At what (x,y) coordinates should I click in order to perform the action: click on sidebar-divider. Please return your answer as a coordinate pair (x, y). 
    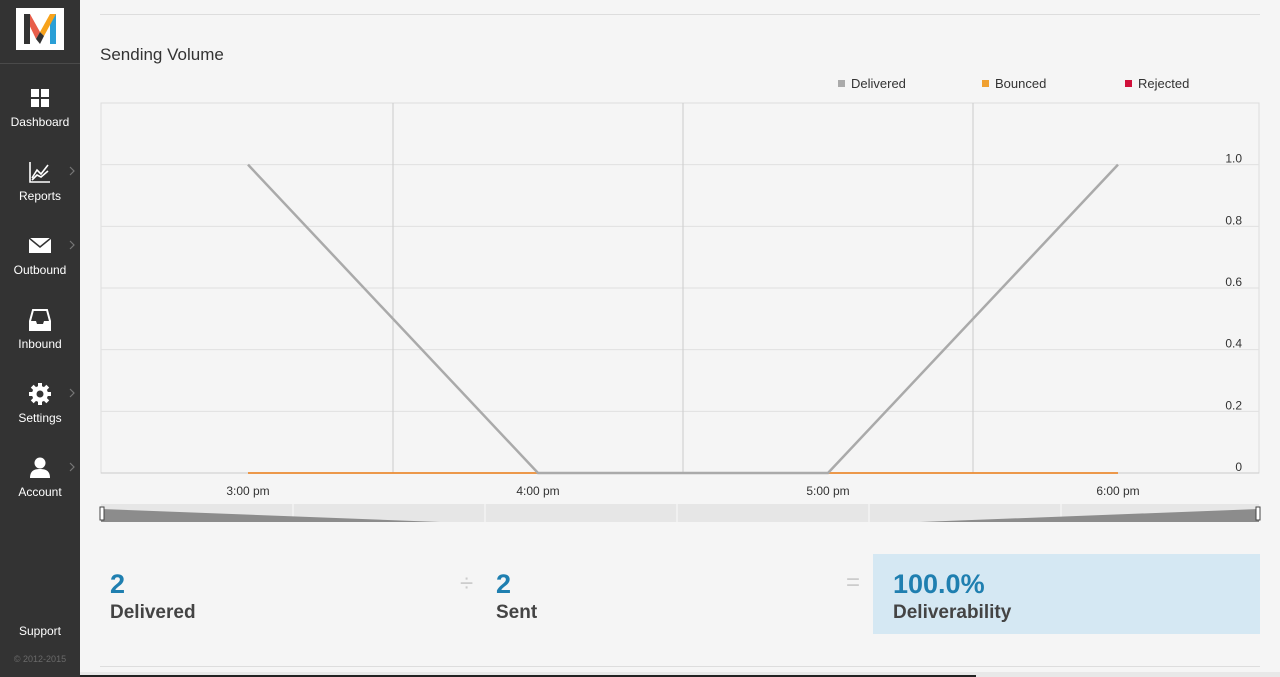
    Looking at the image, I should click on (40, 63).